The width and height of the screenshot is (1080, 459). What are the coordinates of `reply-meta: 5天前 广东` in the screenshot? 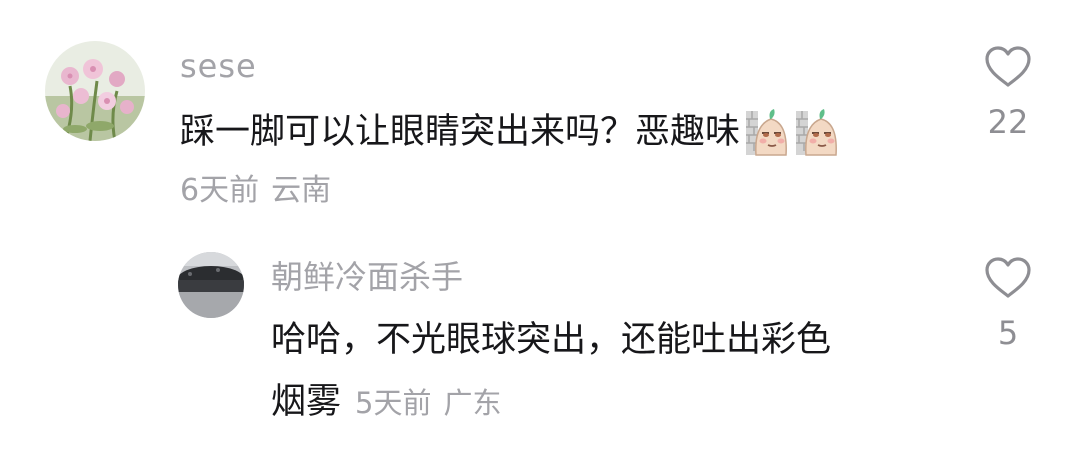 It's located at (428, 403).